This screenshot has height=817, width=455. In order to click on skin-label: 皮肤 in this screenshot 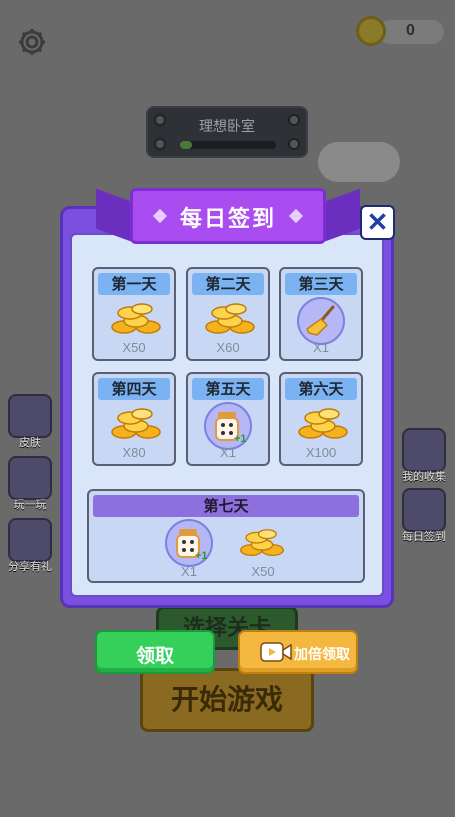, I will do `click(30, 442)`.